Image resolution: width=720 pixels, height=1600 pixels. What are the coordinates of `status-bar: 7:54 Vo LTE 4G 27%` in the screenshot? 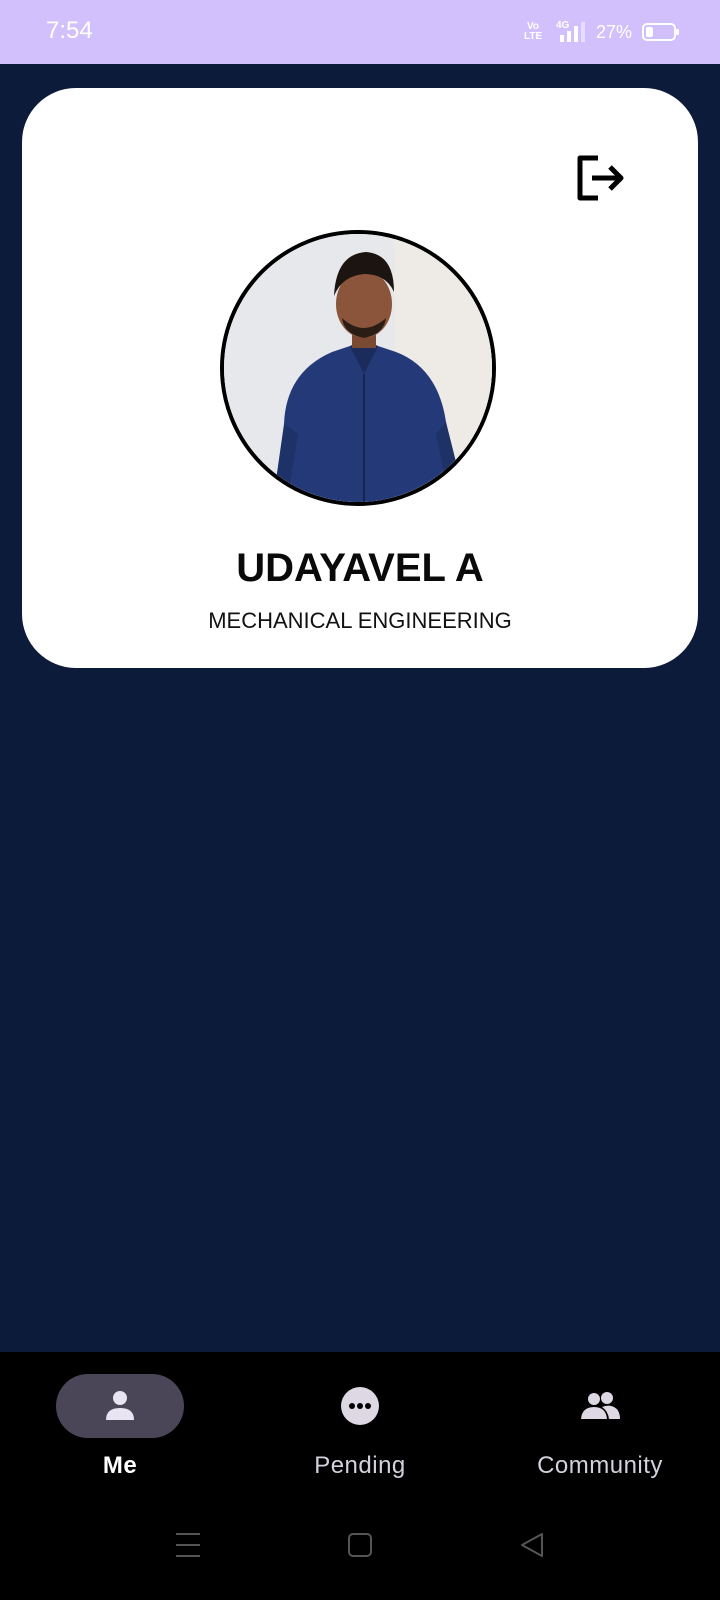 It's located at (360, 32).